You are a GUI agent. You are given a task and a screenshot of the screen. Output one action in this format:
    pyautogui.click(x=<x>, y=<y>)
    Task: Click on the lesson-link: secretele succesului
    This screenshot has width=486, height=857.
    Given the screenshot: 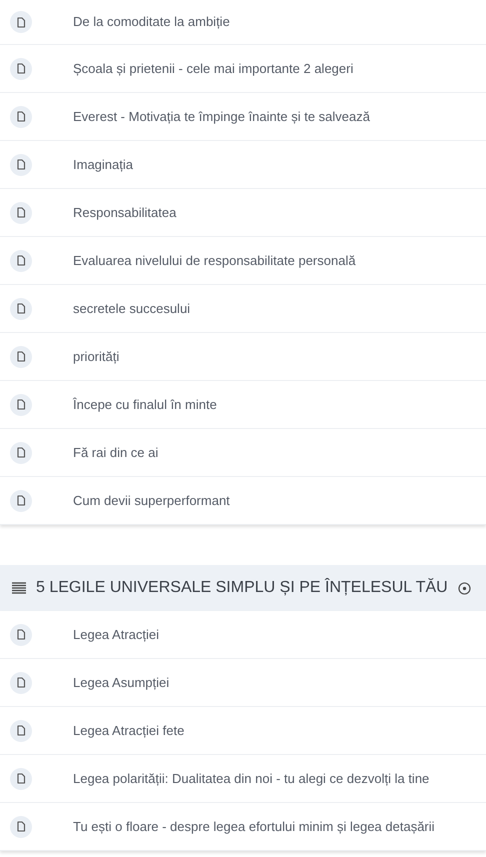 What is the action you would take?
    pyautogui.click(x=131, y=308)
    